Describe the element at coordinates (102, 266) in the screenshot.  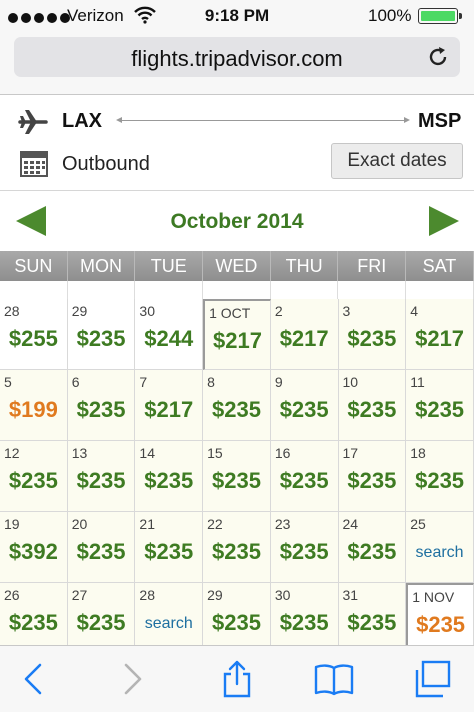
I see `weekday-label: MON` at that location.